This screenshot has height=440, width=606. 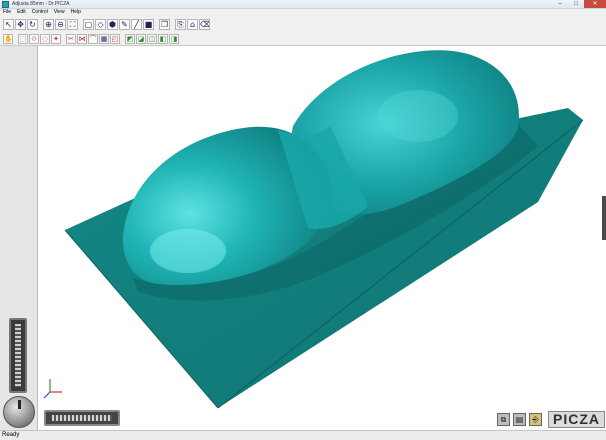 What do you see at coordinates (174, 38) in the screenshot?
I see `view-back-tool-icon: ◨` at bounding box center [174, 38].